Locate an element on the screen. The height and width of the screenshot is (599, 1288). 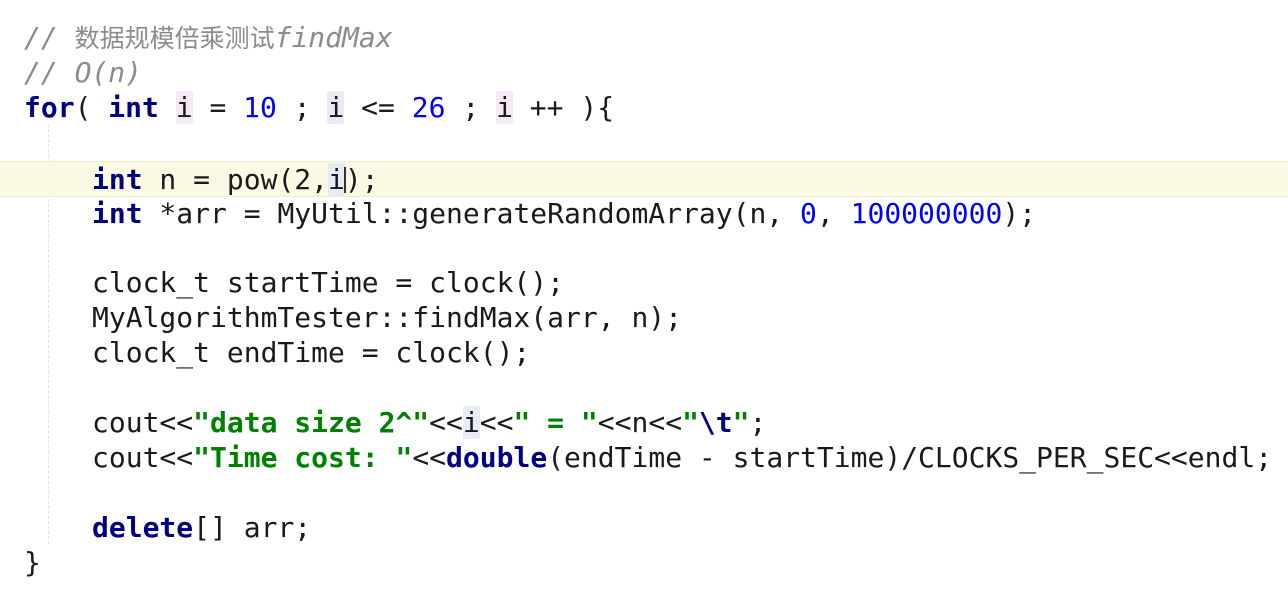
comment-title: // 数据规模倍乘测试findMax is located at coordinates (208, 37).